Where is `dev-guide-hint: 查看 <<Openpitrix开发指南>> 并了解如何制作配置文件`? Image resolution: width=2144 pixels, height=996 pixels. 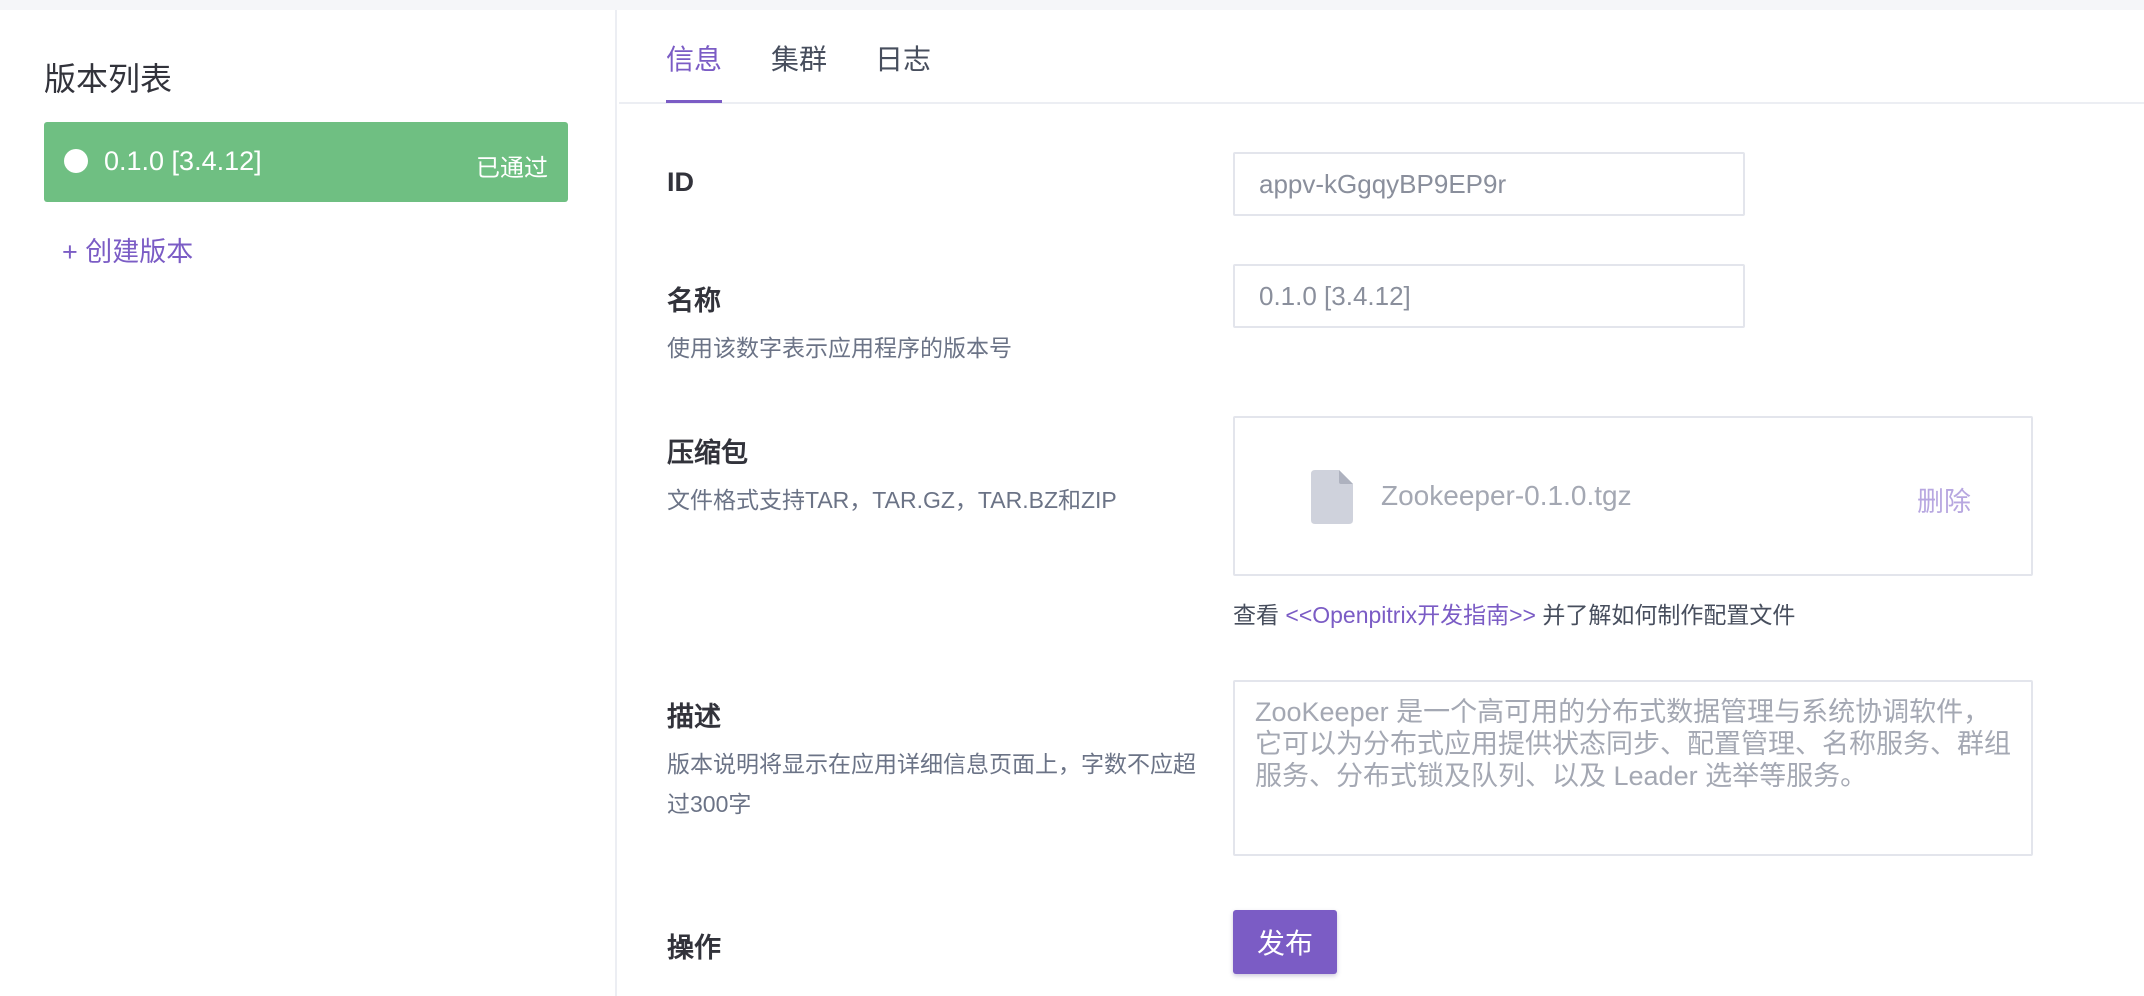 dev-guide-hint: 查看 <<Openpitrix开发指南>> 并了解如何制作配置文件 is located at coordinates (1514, 613).